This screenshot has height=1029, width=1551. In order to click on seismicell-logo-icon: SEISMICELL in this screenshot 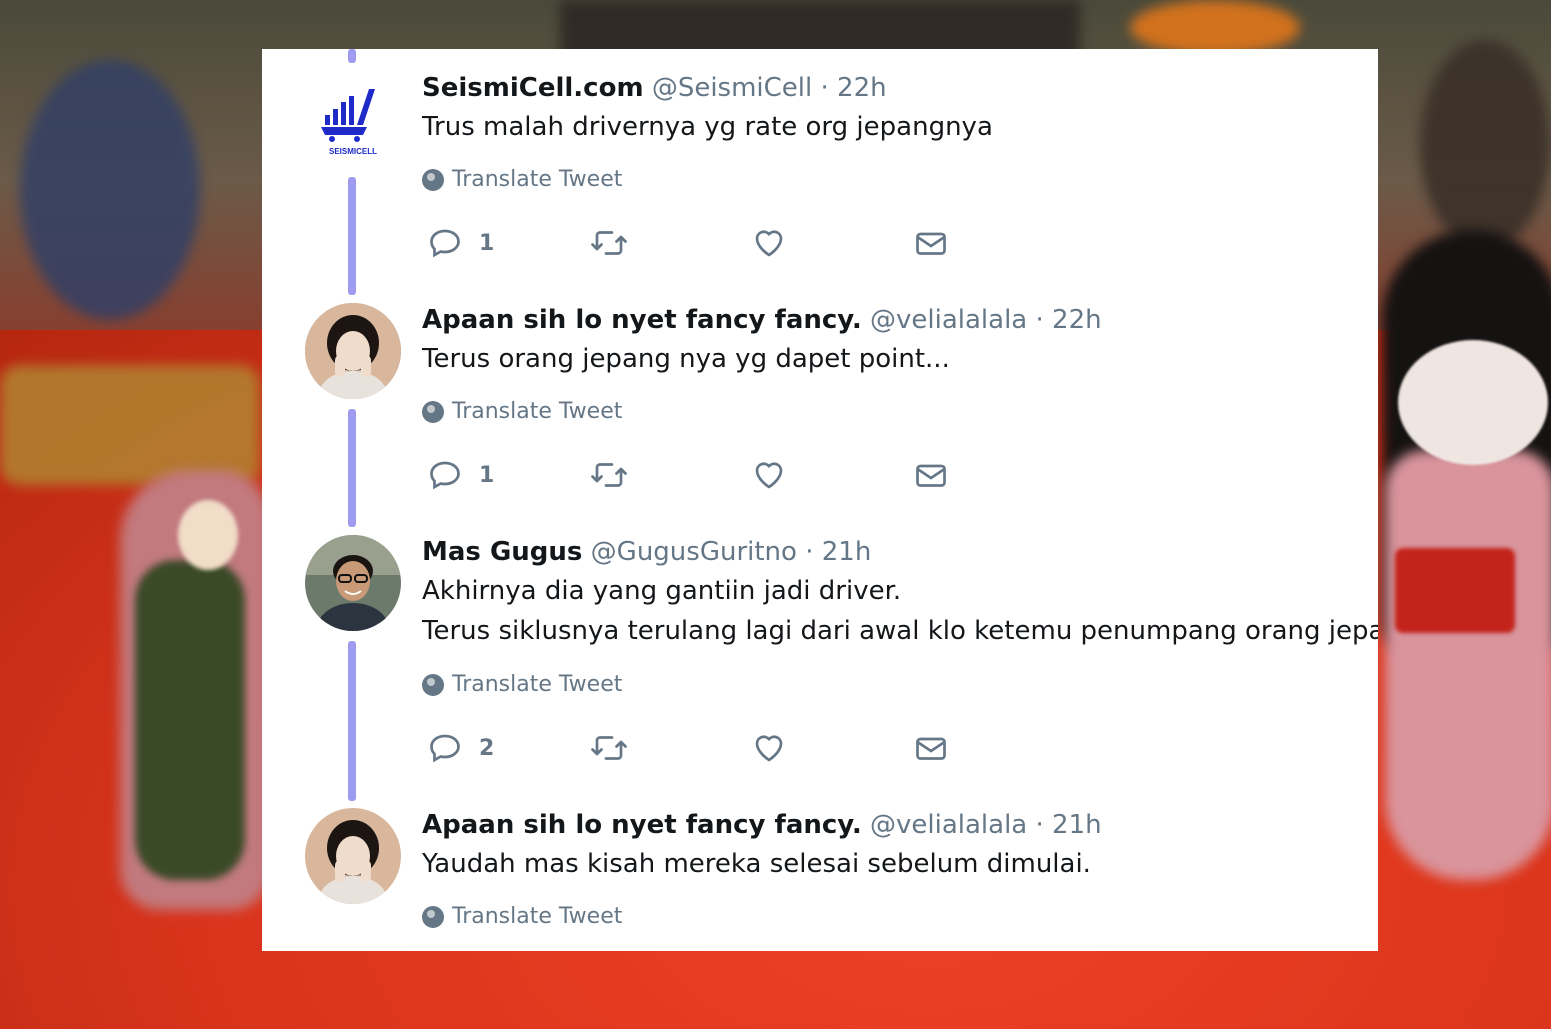, I will do `click(349, 122)`.